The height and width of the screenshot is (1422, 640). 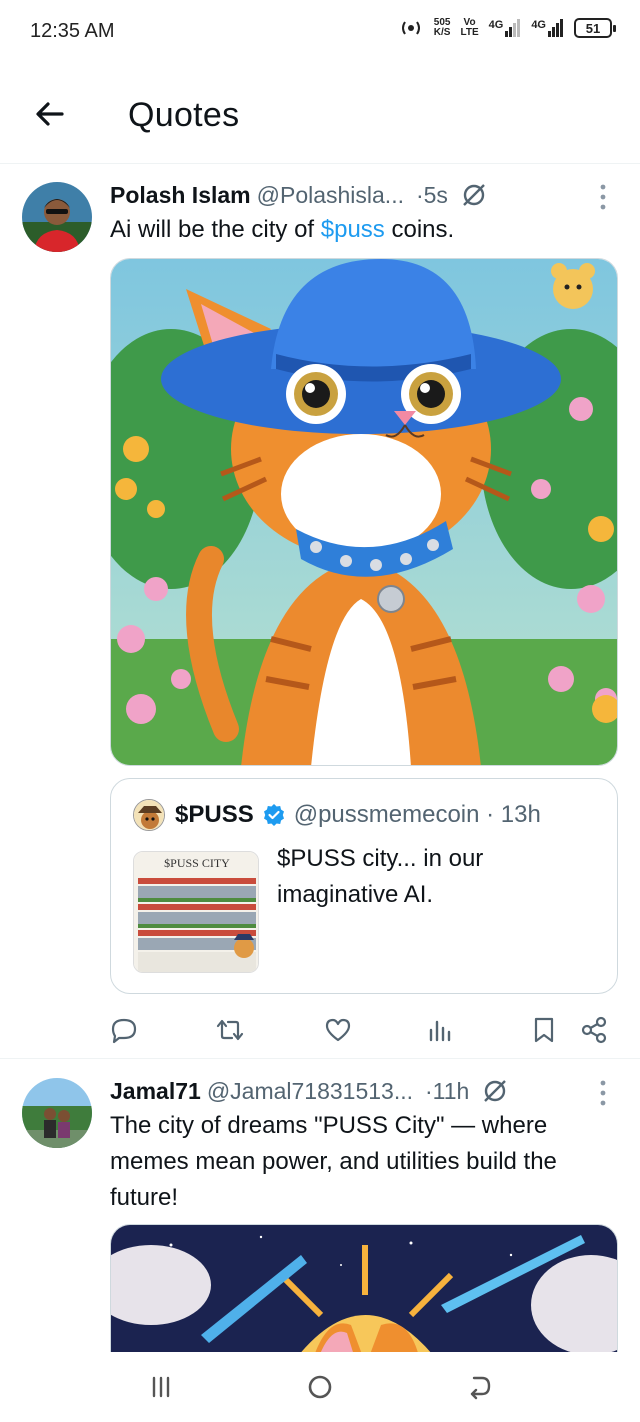 What do you see at coordinates (161, 1387) in the screenshot?
I see `recents-icon` at bounding box center [161, 1387].